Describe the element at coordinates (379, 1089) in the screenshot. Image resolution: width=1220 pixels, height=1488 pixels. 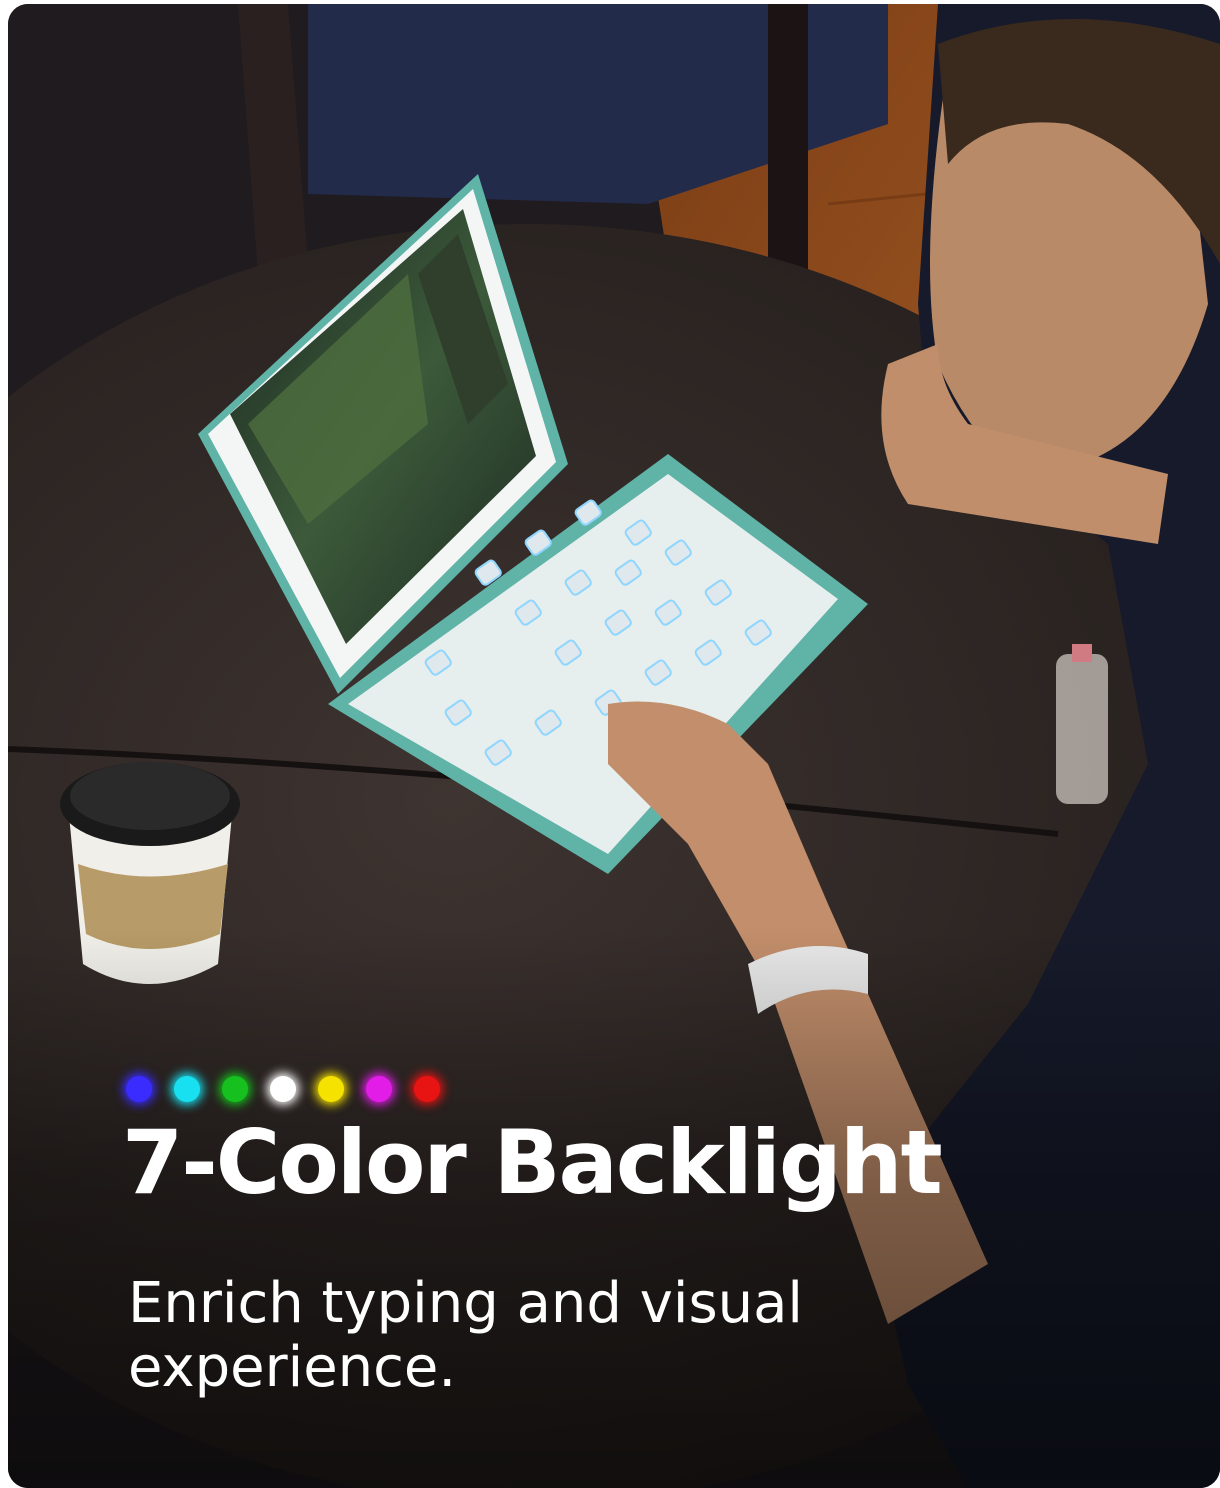
I see `color-dot-magenta` at that location.